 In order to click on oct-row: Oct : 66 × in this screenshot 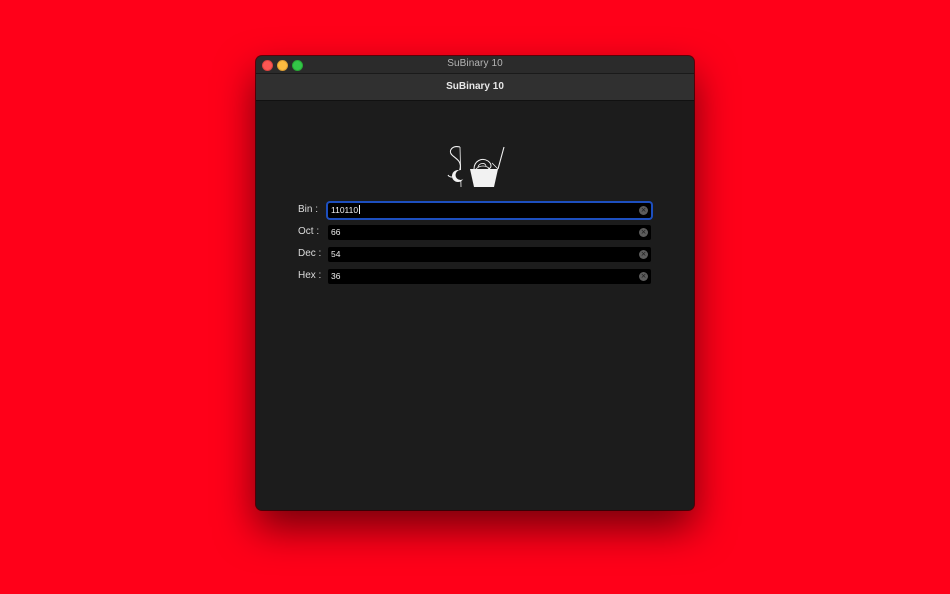, I will do `click(475, 233)`.